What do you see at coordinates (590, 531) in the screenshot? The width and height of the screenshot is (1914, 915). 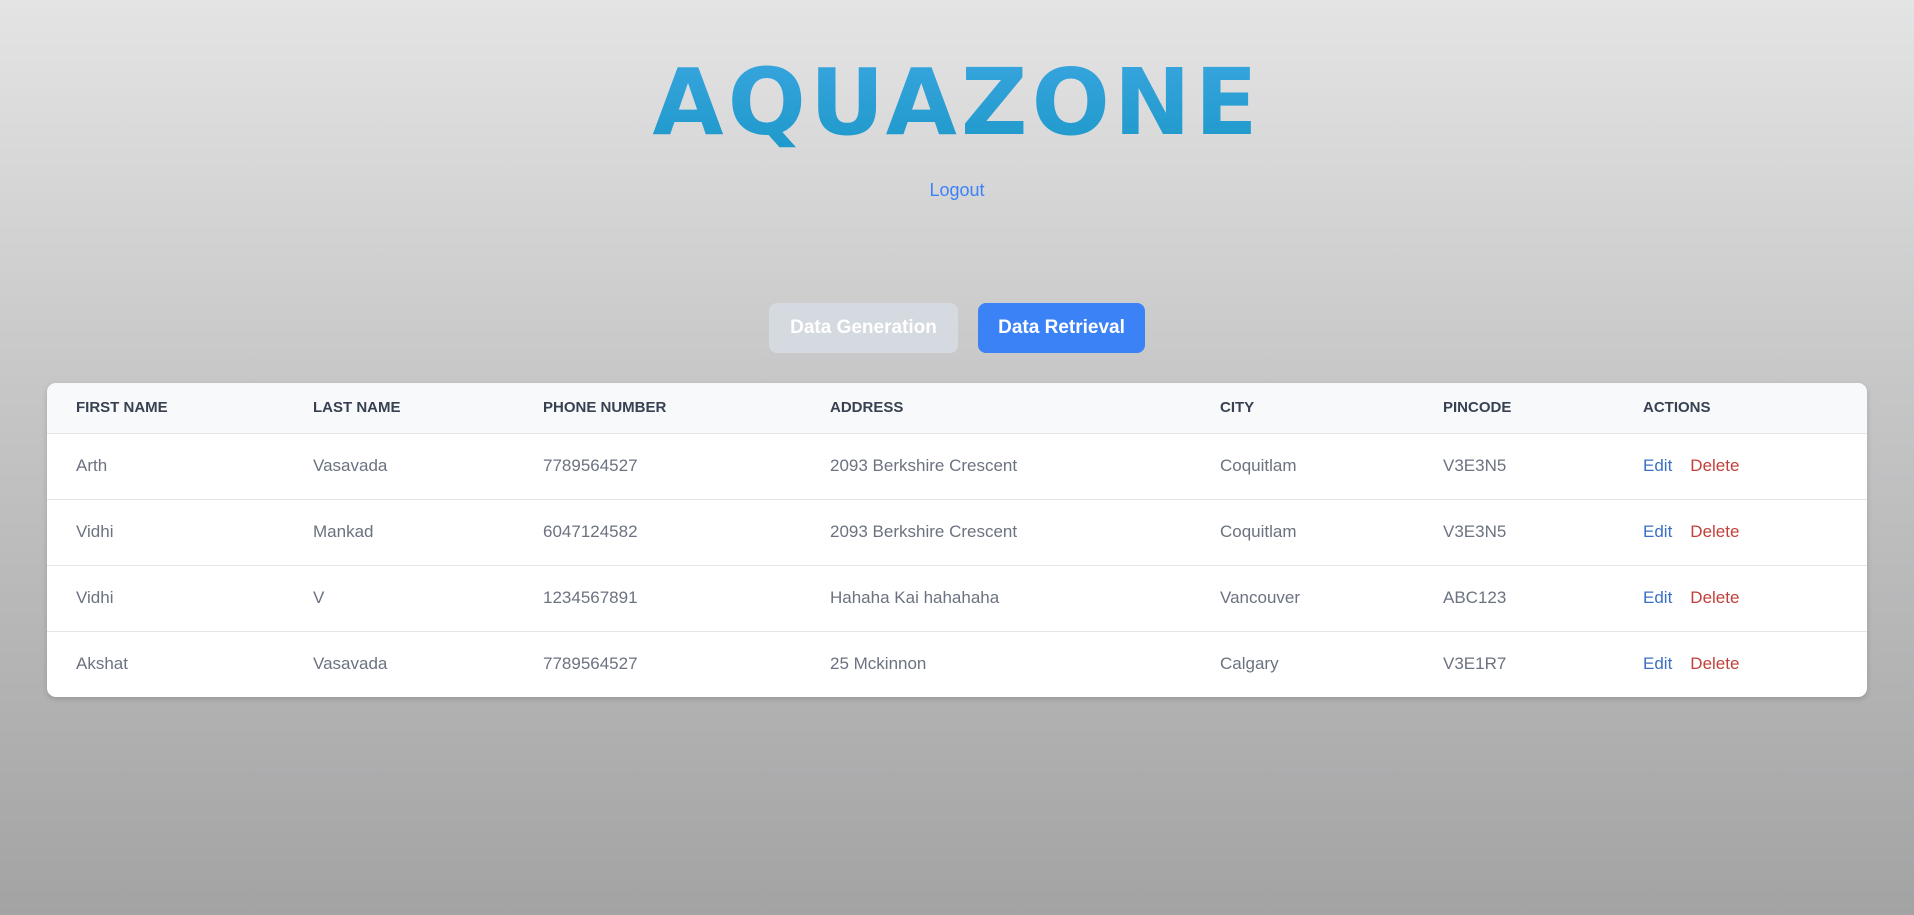 I see `cell-phone-number: 6047124582` at bounding box center [590, 531].